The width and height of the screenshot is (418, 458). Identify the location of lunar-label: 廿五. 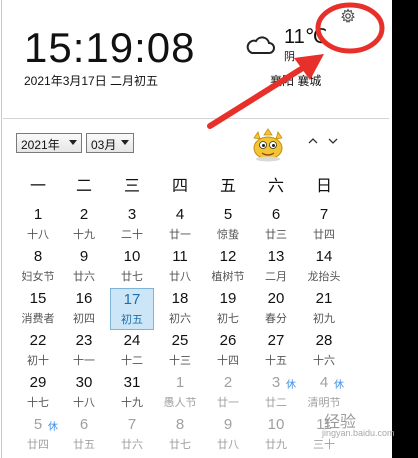
(84, 445).